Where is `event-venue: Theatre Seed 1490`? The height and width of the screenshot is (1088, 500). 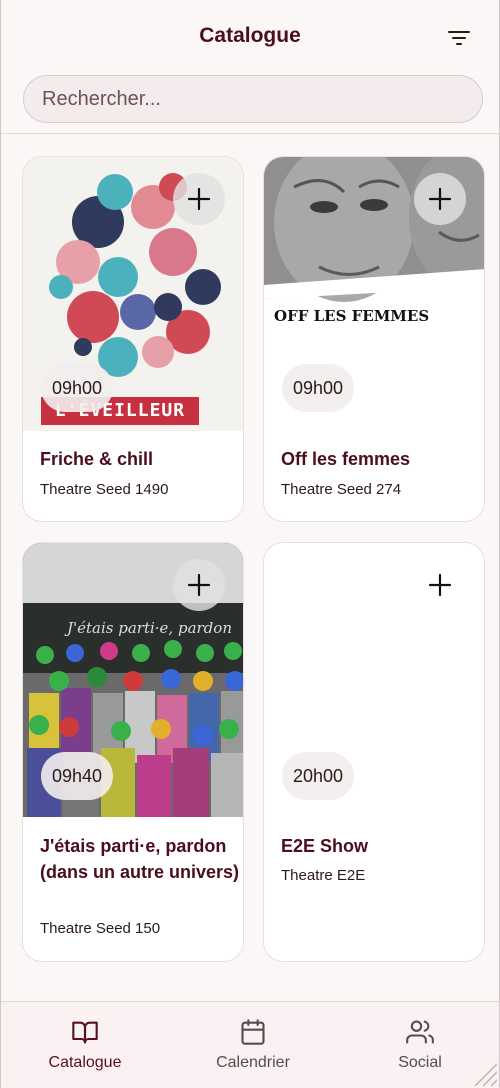
event-venue: Theatre Seed 1490 is located at coordinates (104, 489).